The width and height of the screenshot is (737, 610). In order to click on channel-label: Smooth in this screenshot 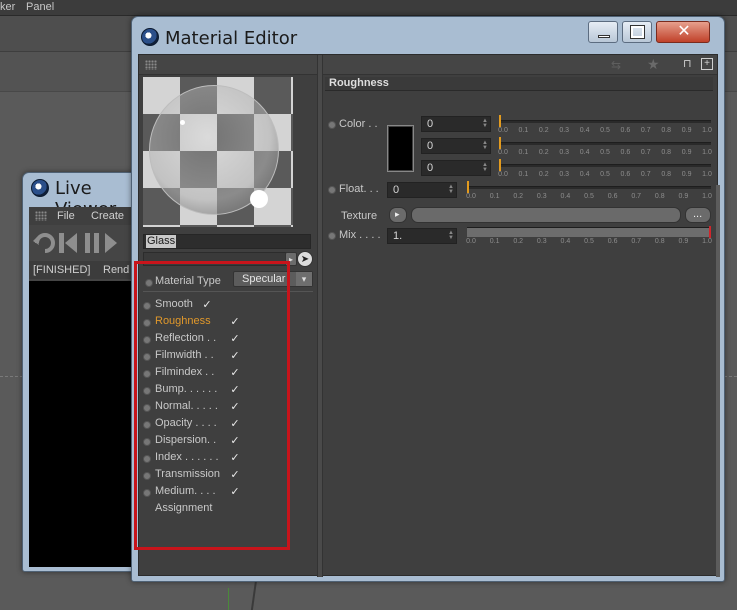, I will do `click(174, 304)`.